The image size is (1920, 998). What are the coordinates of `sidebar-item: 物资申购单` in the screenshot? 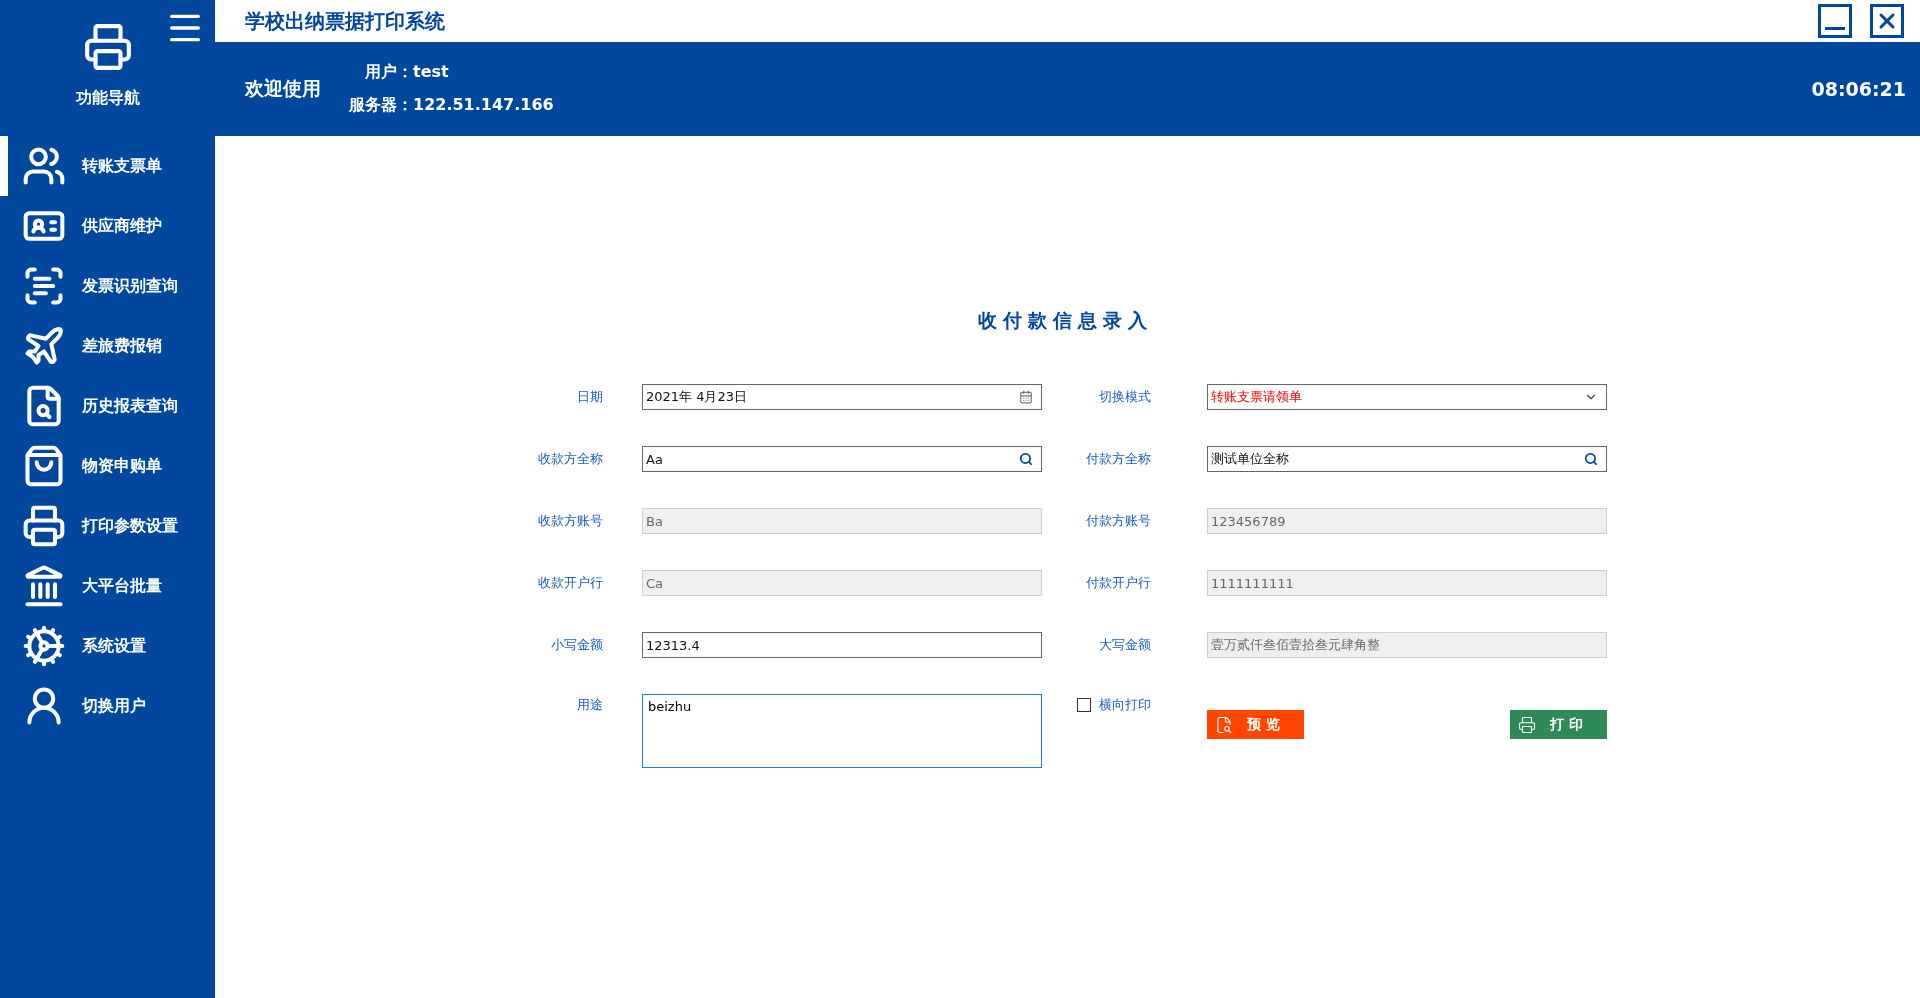 It's located at (107, 466).